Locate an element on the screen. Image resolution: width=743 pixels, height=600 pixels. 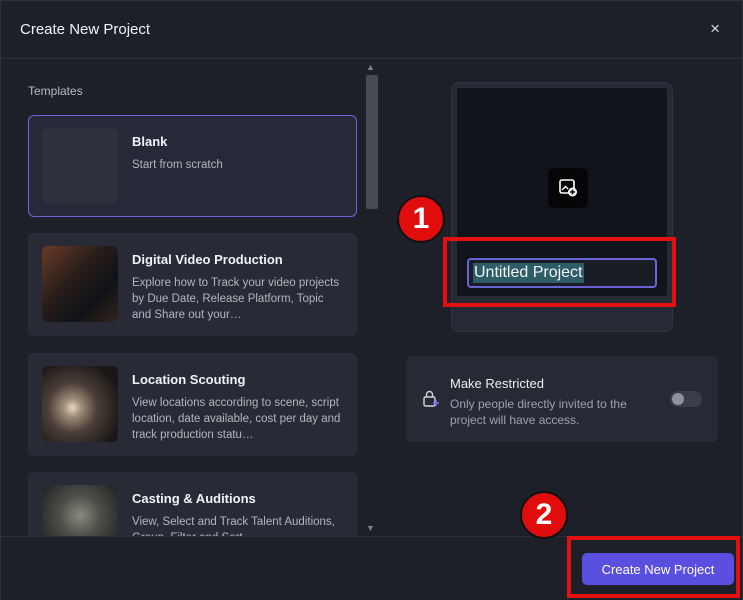
template-thumbnail-casting is located at coordinates (80, 510).